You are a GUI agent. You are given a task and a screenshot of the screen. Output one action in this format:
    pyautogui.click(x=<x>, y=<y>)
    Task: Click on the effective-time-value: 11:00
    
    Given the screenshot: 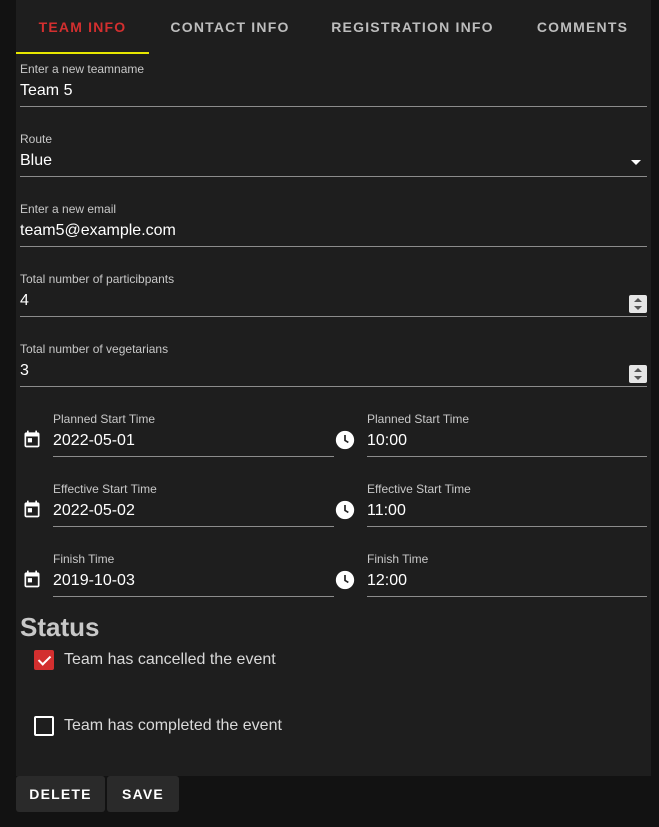 What is the action you would take?
    pyautogui.click(x=386, y=511)
    